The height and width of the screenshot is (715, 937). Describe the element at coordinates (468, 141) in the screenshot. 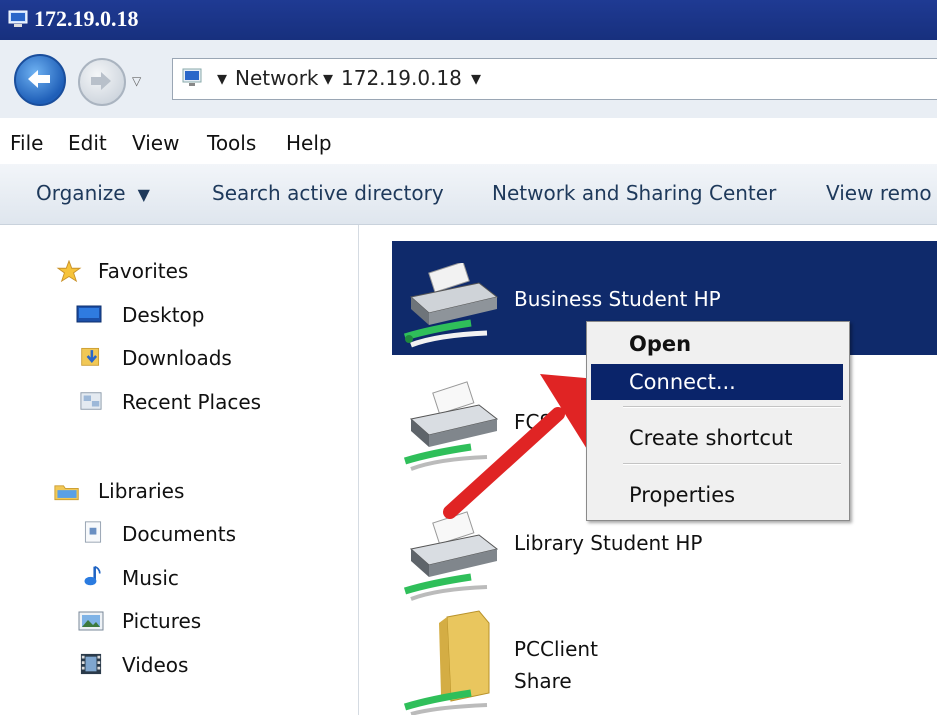

I see `menu-bar: File Edit View Tools Help` at that location.